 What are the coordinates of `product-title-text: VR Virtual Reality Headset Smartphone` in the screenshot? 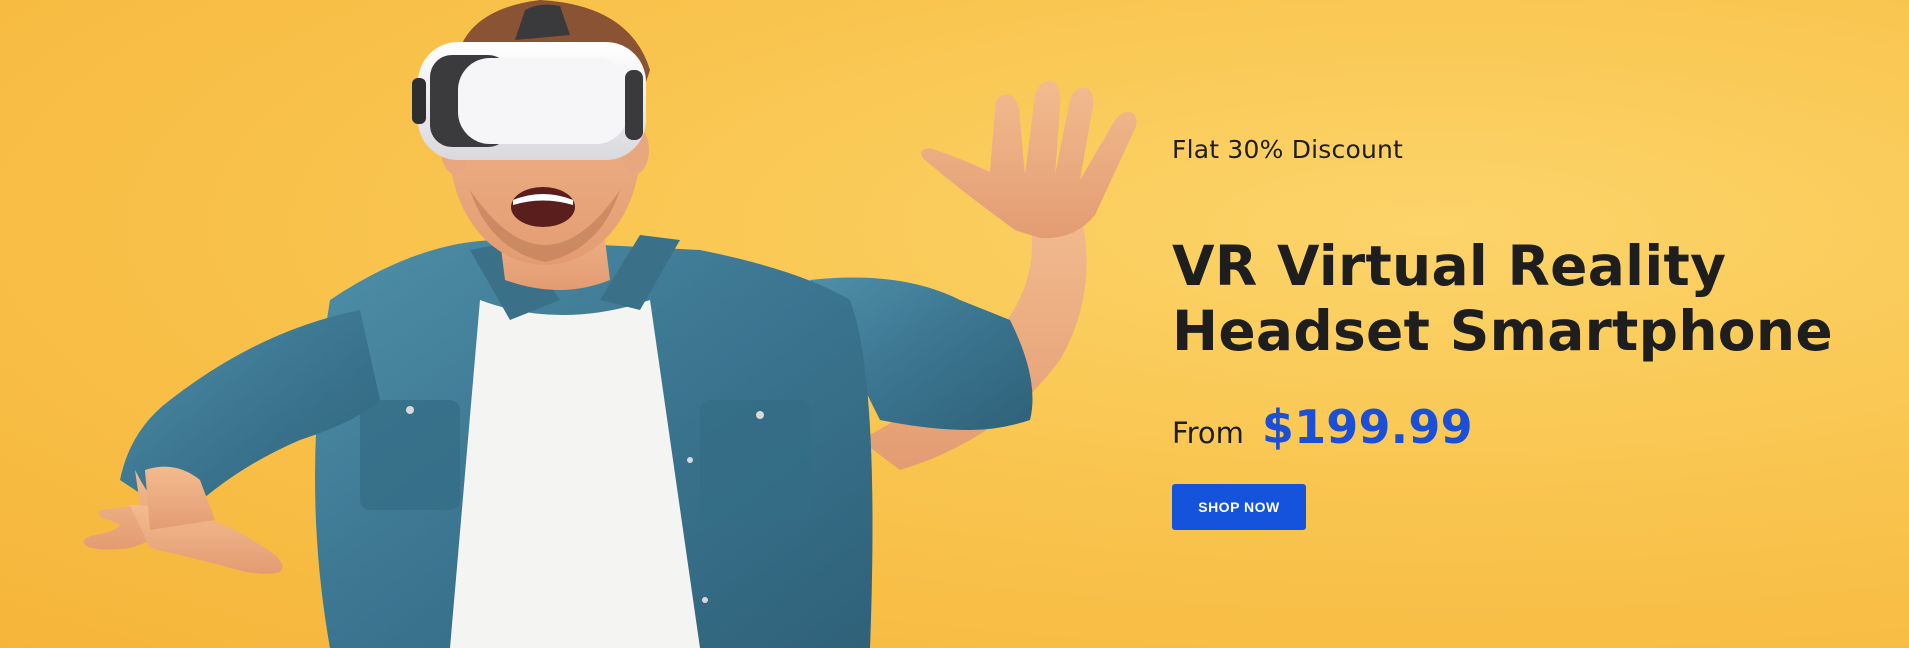 It's located at (1502, 299).